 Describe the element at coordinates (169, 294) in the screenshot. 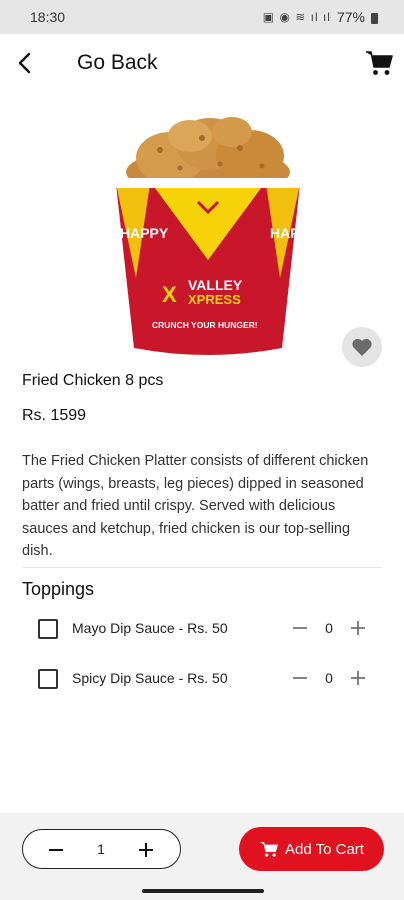

I see `bucket-logo-x: X` at that location.